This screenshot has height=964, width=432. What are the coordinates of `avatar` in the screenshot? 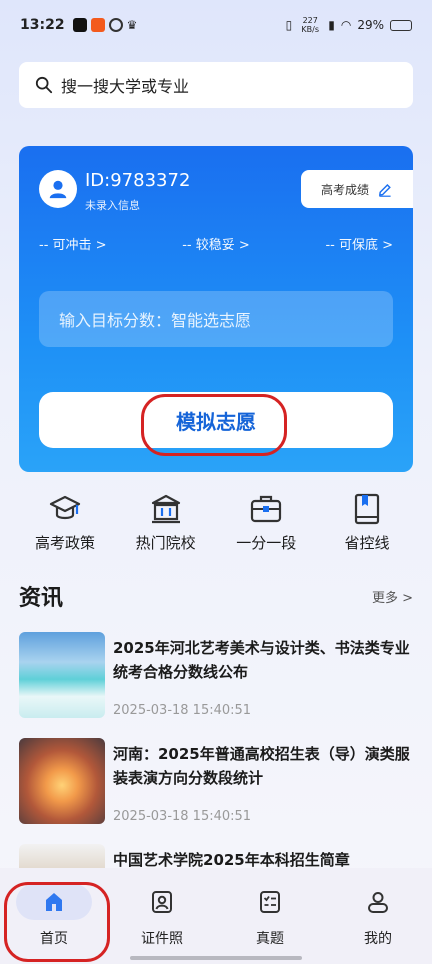 It's located at (58, 189).